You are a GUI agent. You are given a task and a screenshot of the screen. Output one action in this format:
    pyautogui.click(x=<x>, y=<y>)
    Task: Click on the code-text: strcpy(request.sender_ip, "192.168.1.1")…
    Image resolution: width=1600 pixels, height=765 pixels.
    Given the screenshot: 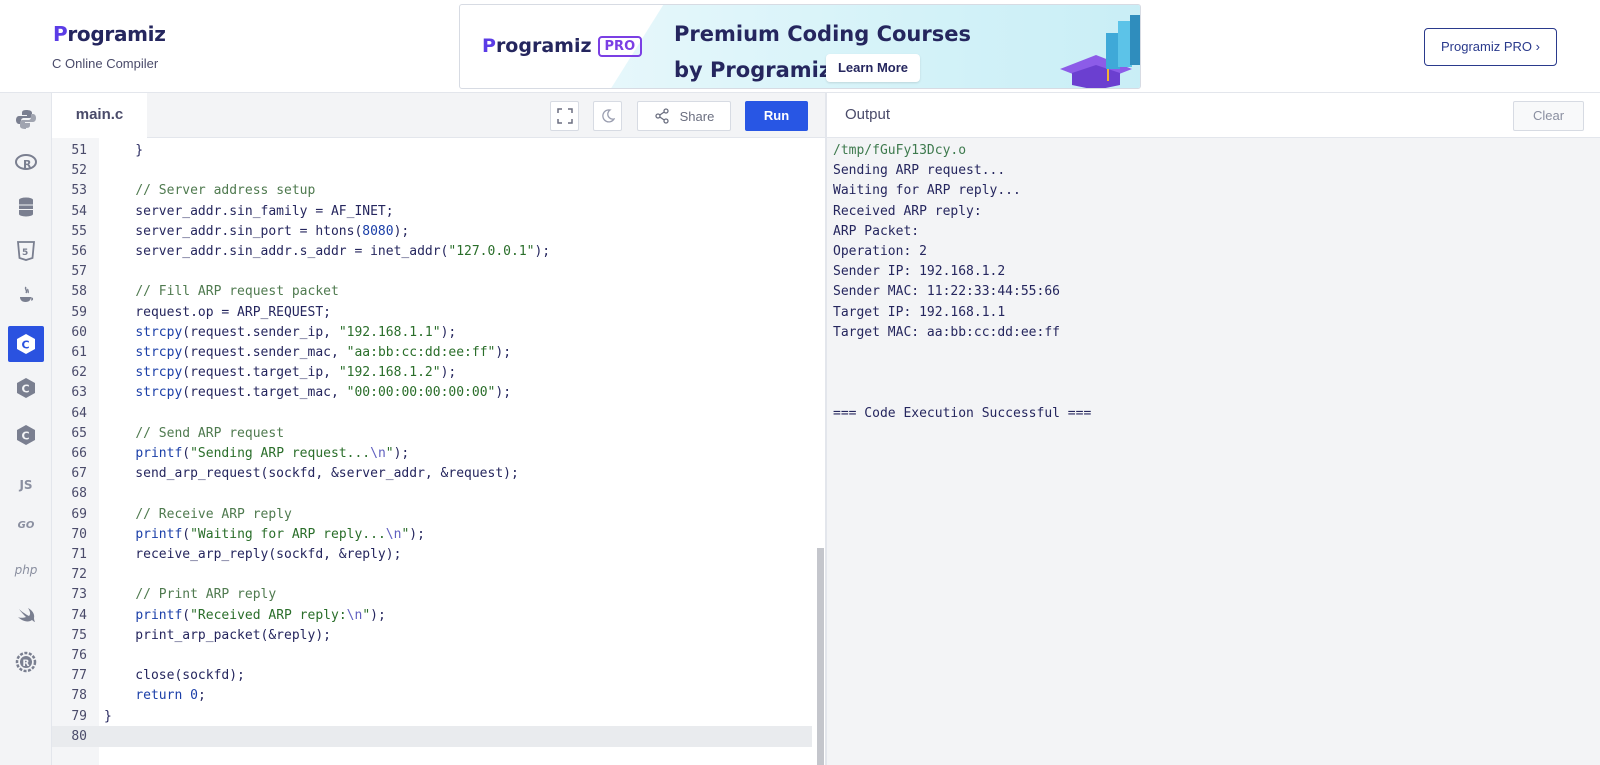 What is the action you would take?
    pyautogui.click(x=280, y=333)
    